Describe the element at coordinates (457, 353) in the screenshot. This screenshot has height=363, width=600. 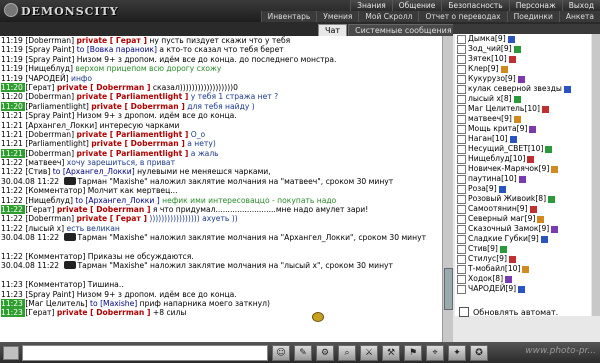
I see `move-button: ✦` at that location.